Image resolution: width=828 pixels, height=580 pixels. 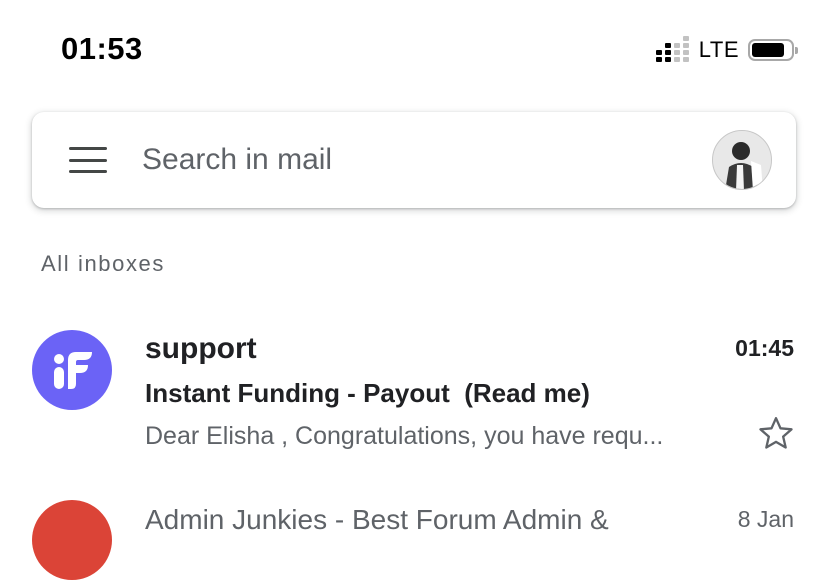 I want to click on account-avatar, so click(x=742, y=160).